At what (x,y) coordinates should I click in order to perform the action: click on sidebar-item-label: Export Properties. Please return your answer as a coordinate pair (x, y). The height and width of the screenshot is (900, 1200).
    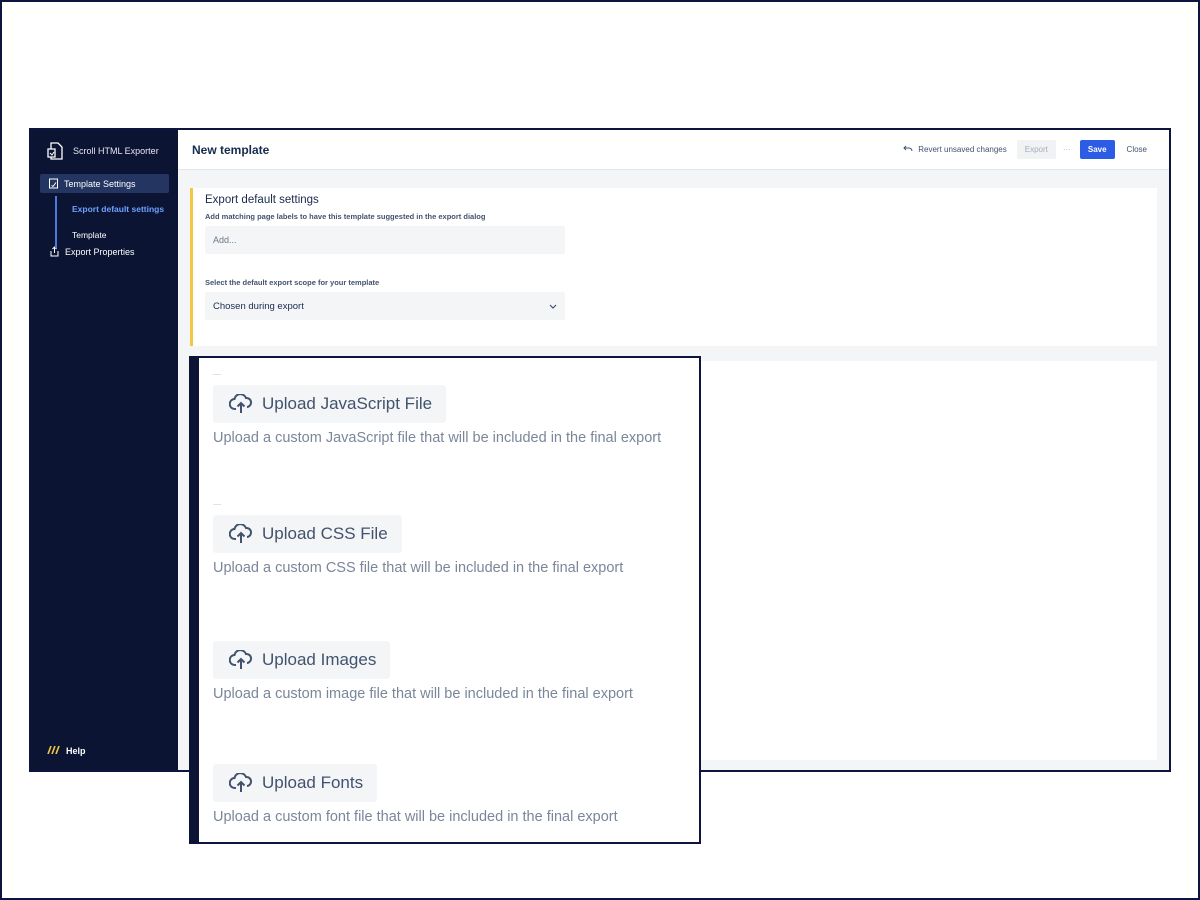
    Looking at the image, I should click on (100, 251).